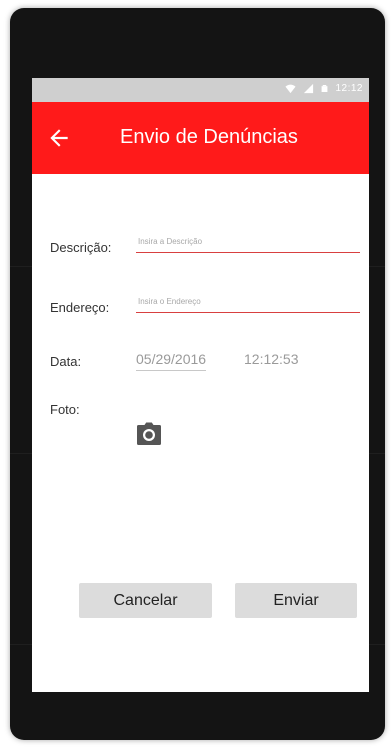 The width and height of the screenshot is (391, 749). I want to click on camera-icon, so click(149, 434).